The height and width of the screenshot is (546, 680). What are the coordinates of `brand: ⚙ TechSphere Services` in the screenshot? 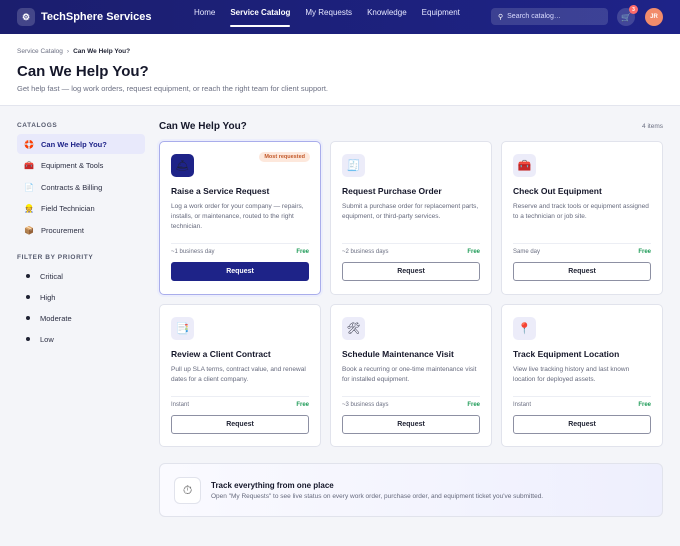 It's located at (84, 17).